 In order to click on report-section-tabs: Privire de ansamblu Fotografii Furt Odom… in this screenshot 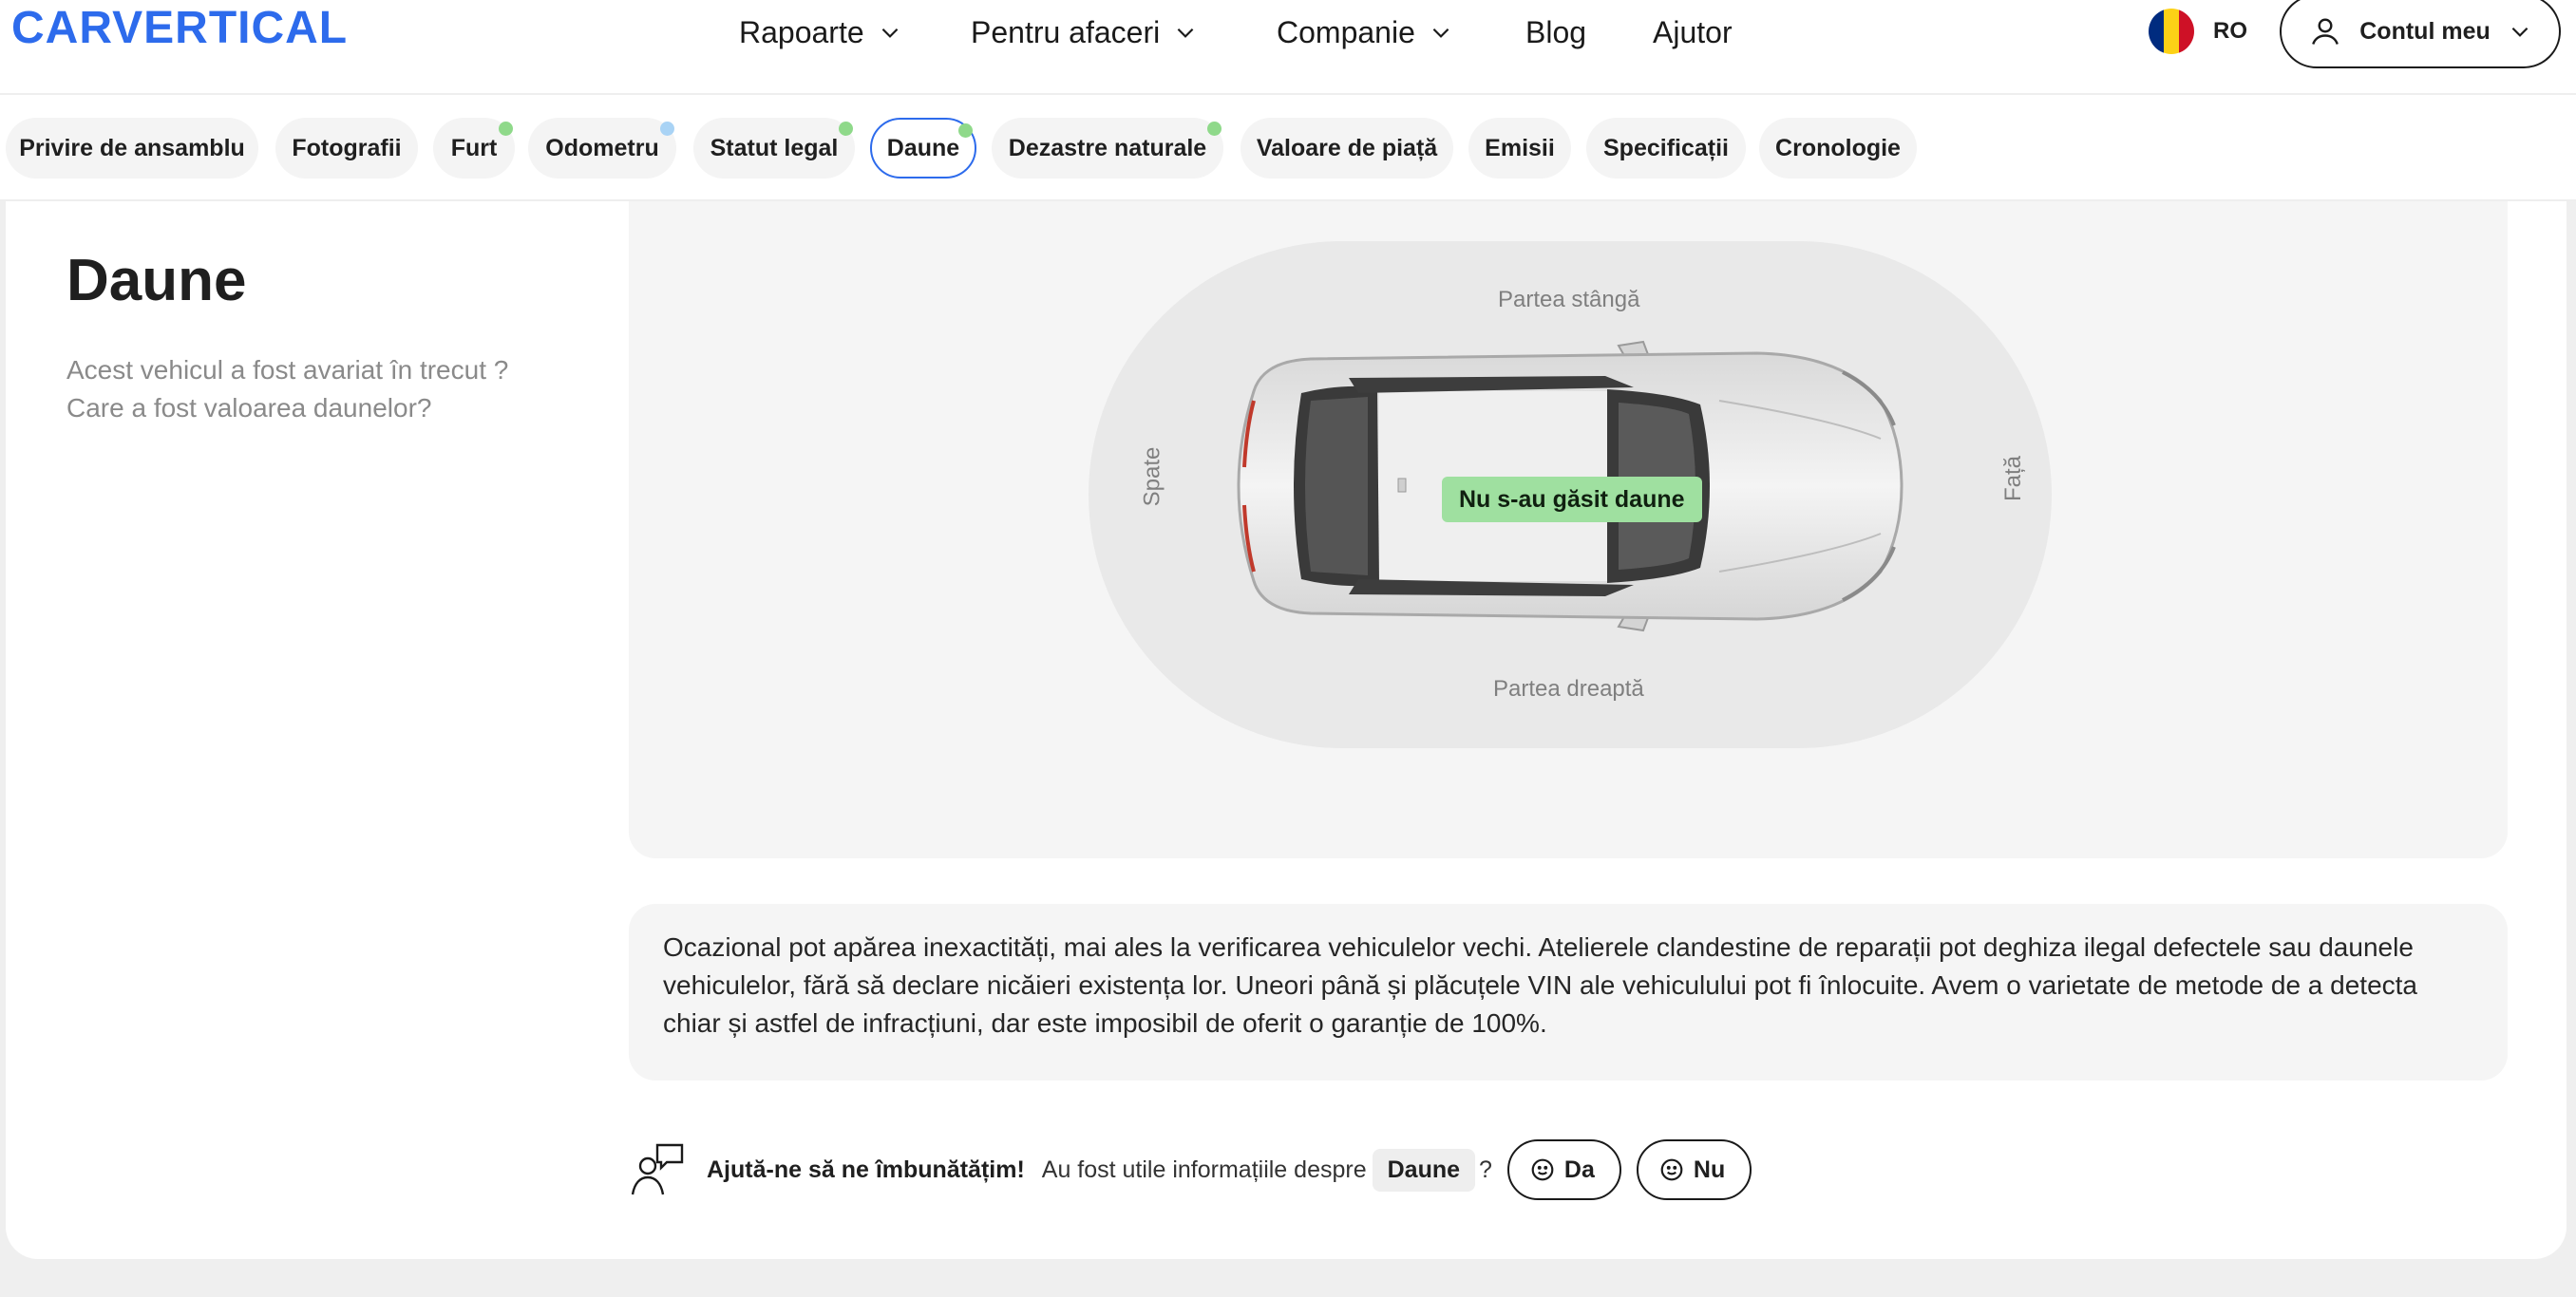, I will do `click(1288, 148)`.